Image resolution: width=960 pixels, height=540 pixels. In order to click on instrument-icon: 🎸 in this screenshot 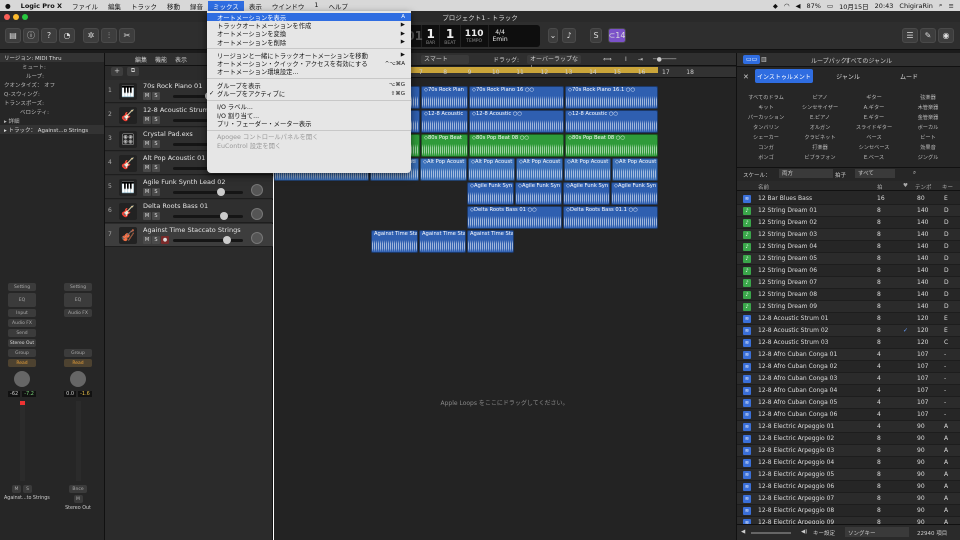, I will do `click(128, 115)`.